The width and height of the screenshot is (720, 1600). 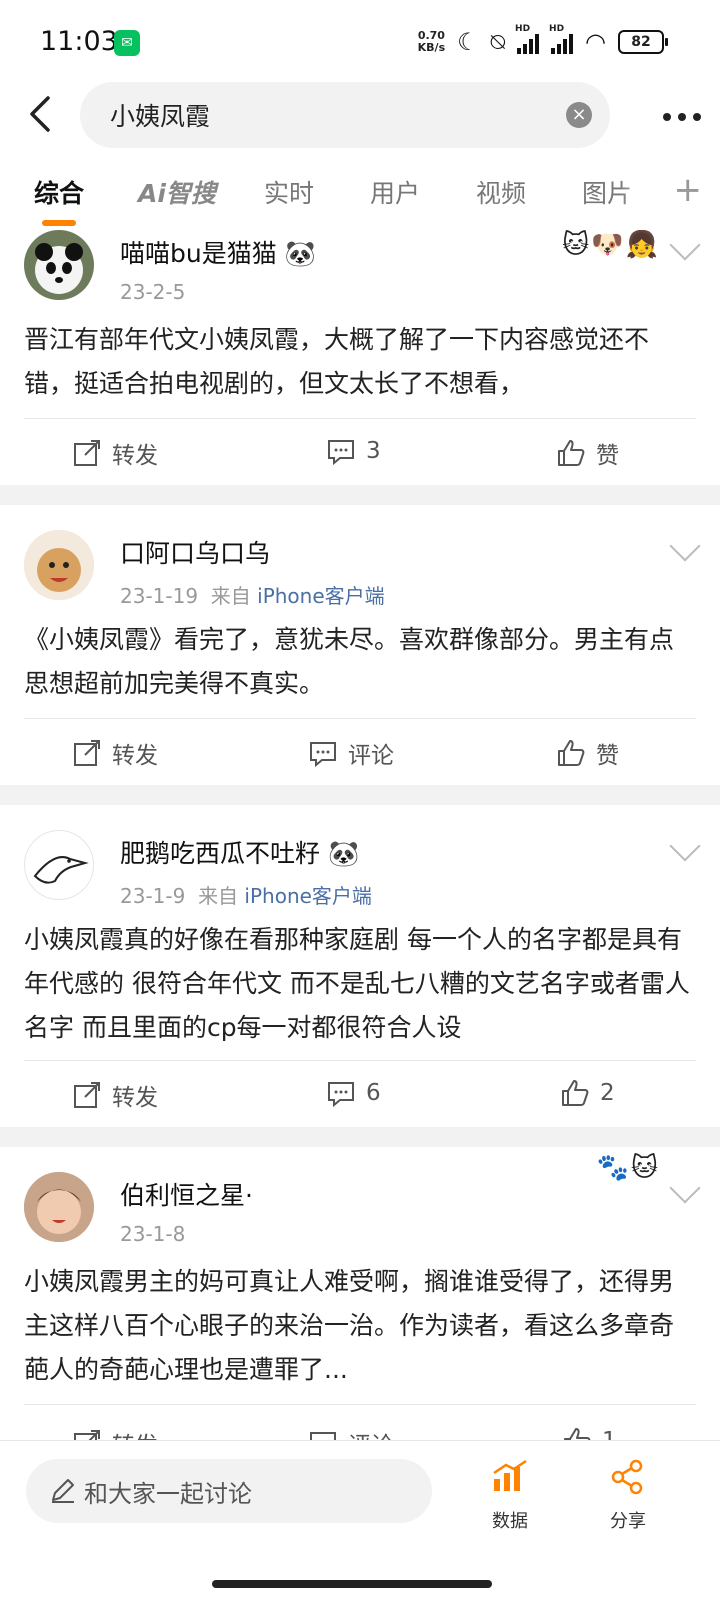 What do you see at coordinates (628, 1168) in the screenshot?
I see `cat-sticker-icon: 🐾🐱` at bounding box center [628, 1168].